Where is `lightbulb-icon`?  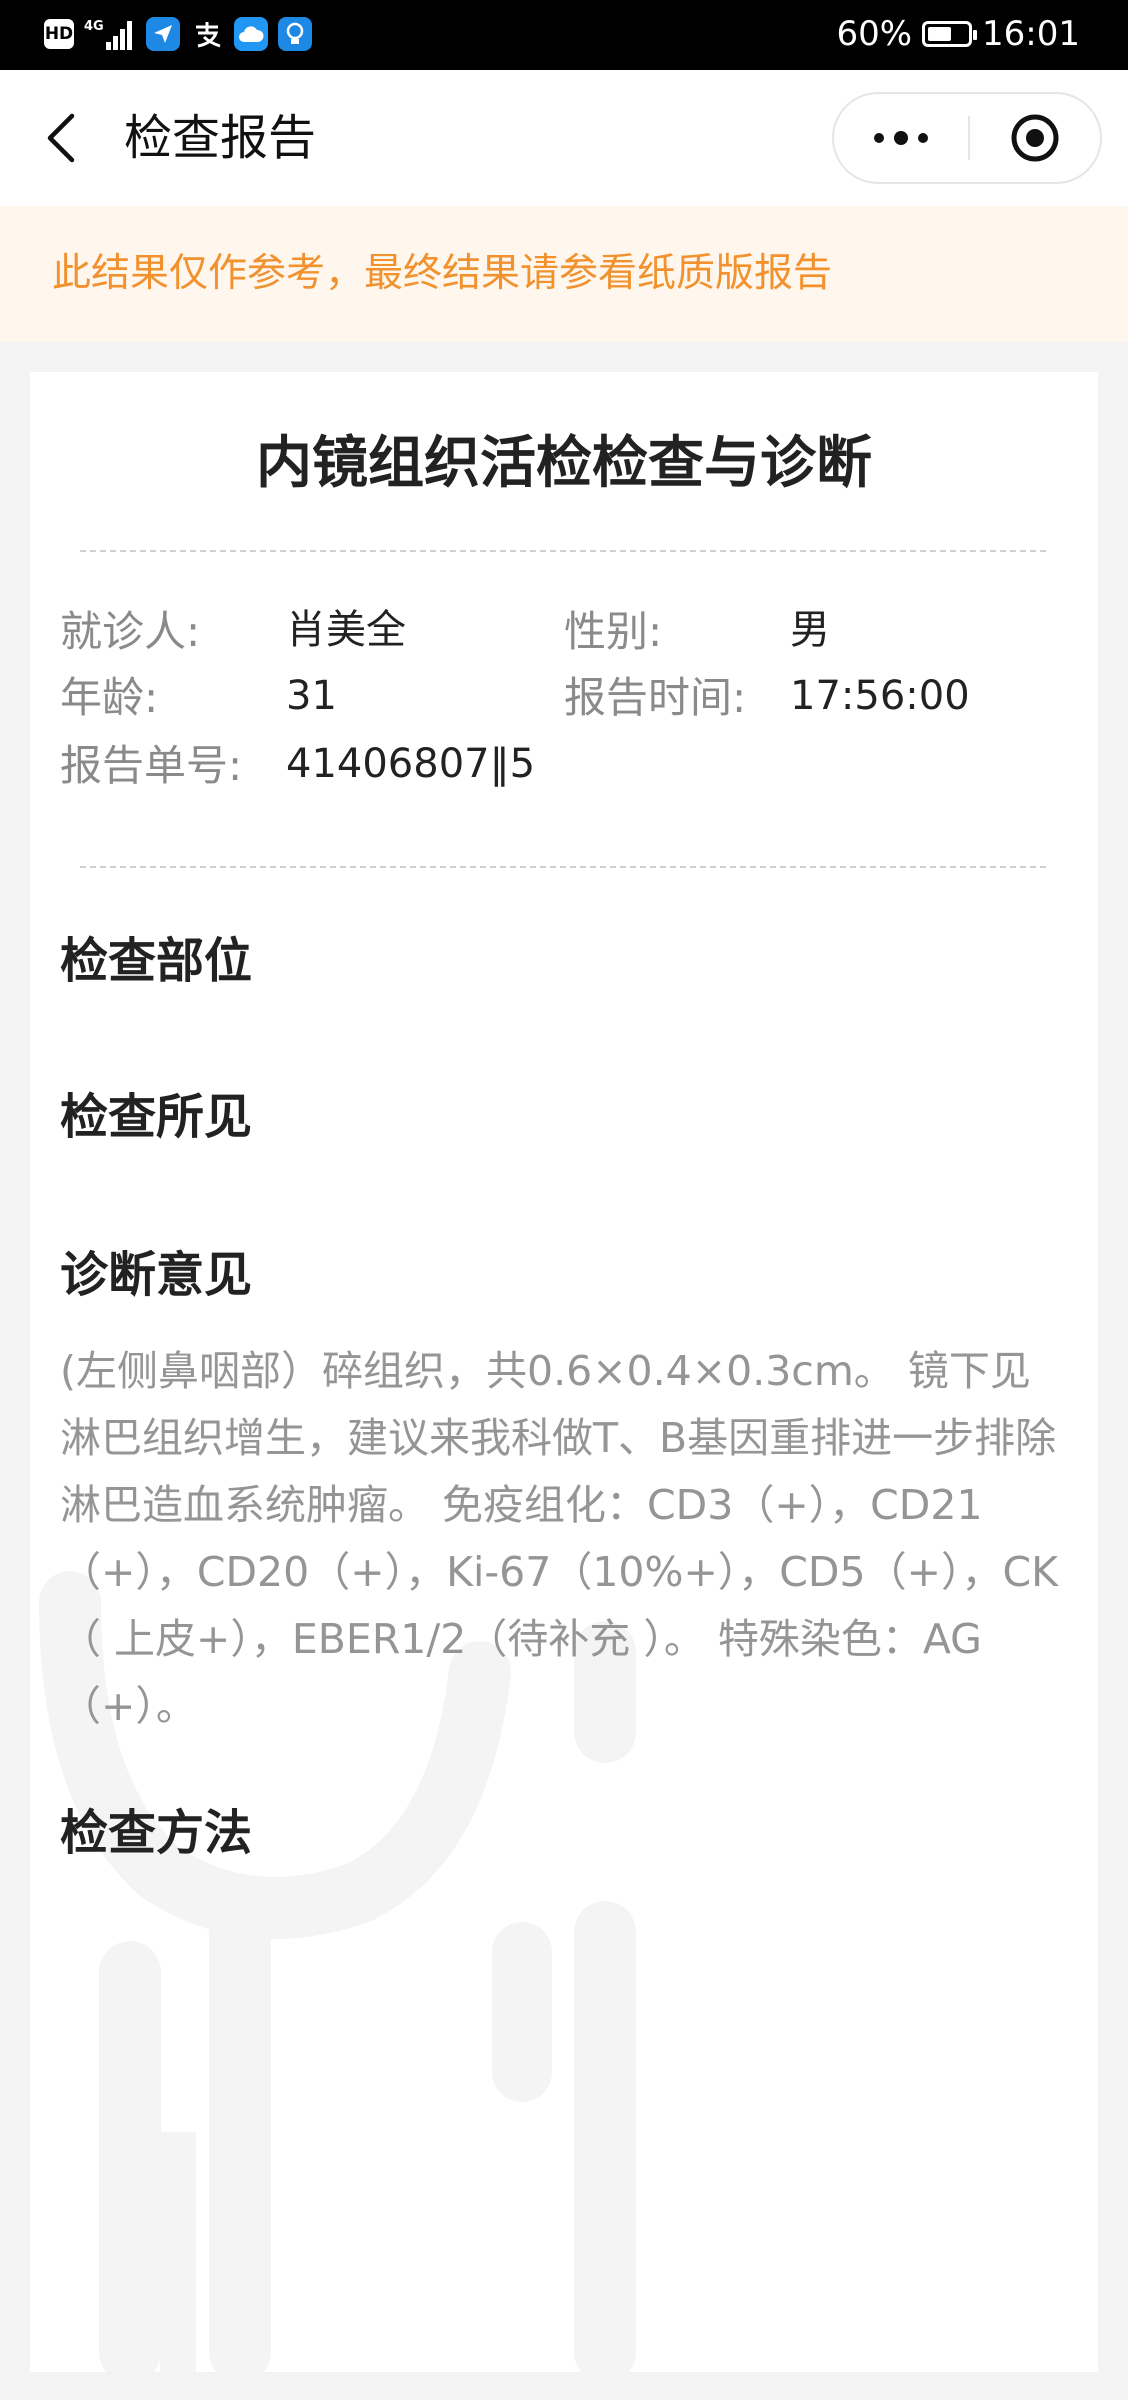
lightbulb-icon is located at coordinates (295, 34).